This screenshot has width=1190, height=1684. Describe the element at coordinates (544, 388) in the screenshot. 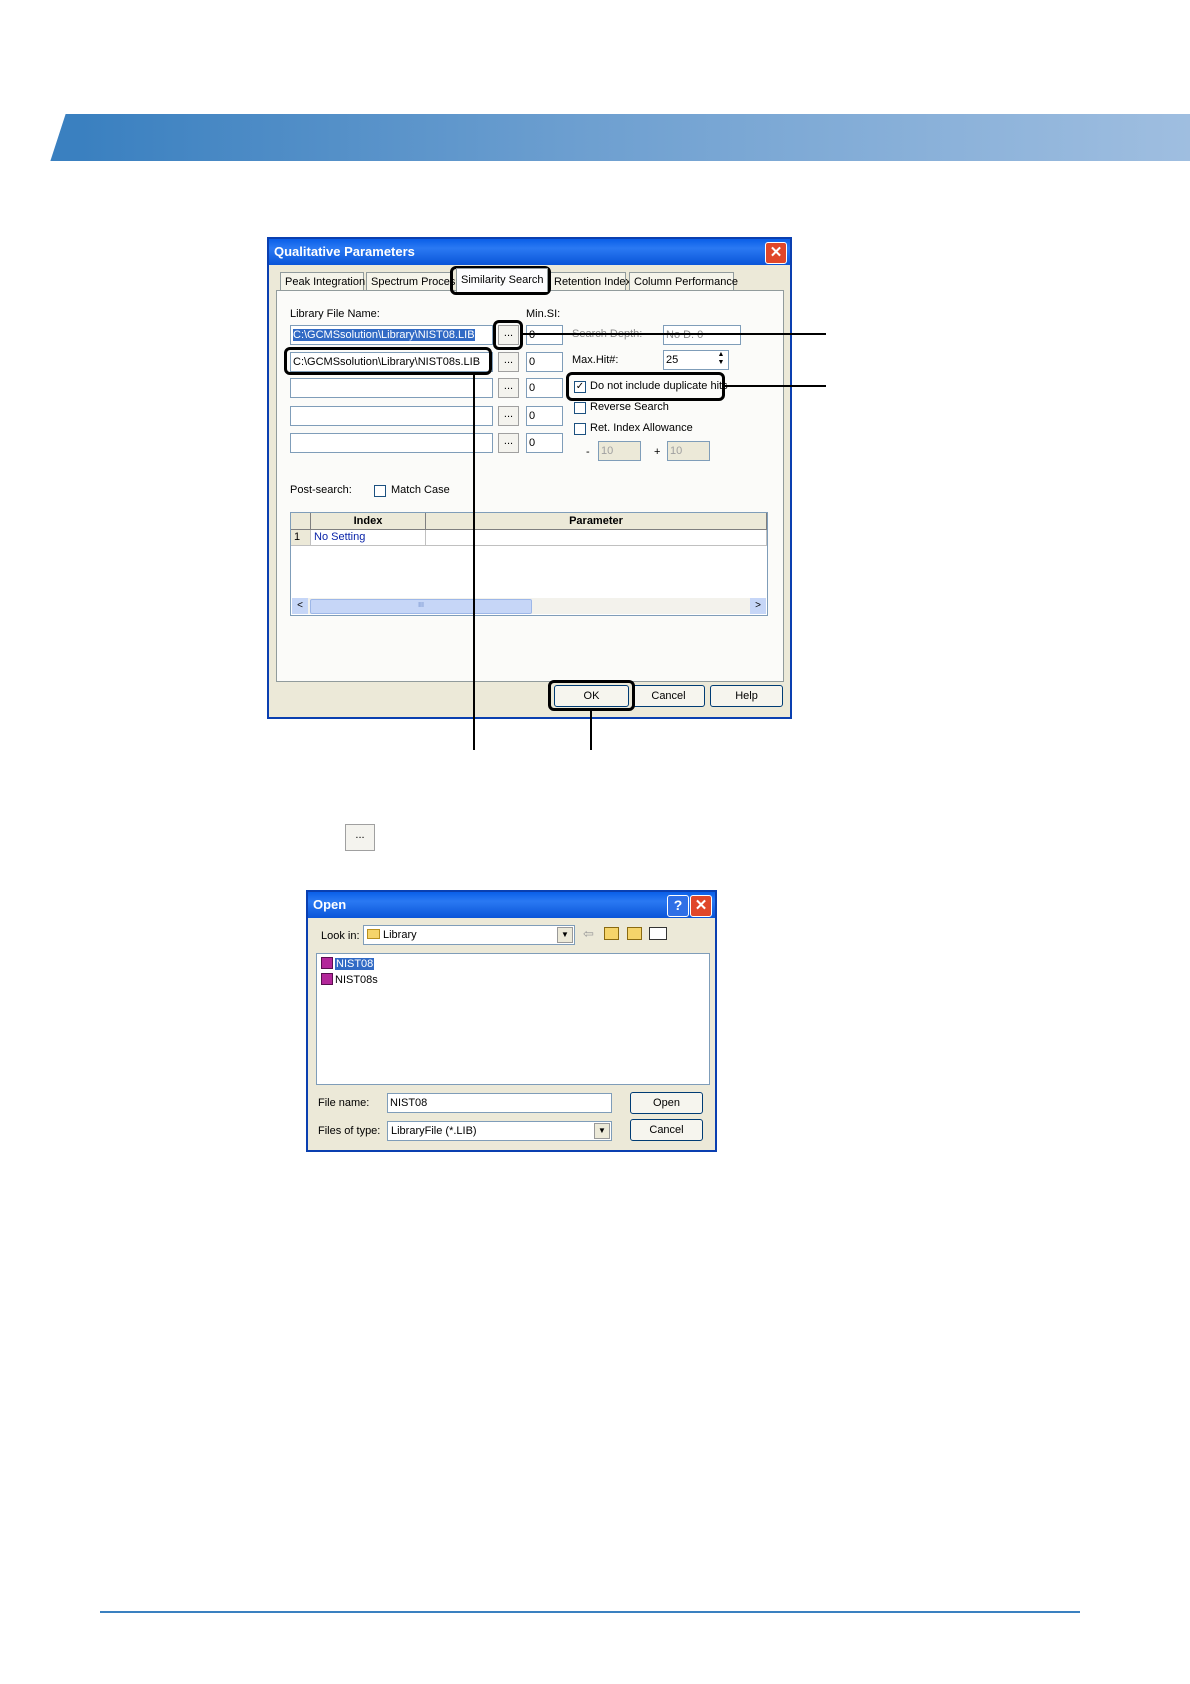

I see `min-si-field-3: 0` at that location.